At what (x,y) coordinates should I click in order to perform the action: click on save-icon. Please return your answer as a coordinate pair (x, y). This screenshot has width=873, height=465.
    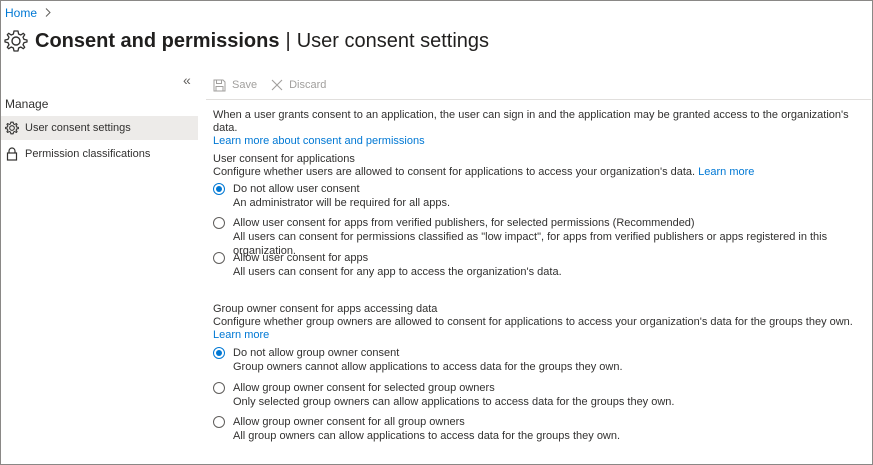
    Looking at the image, I should click on (219, 85).